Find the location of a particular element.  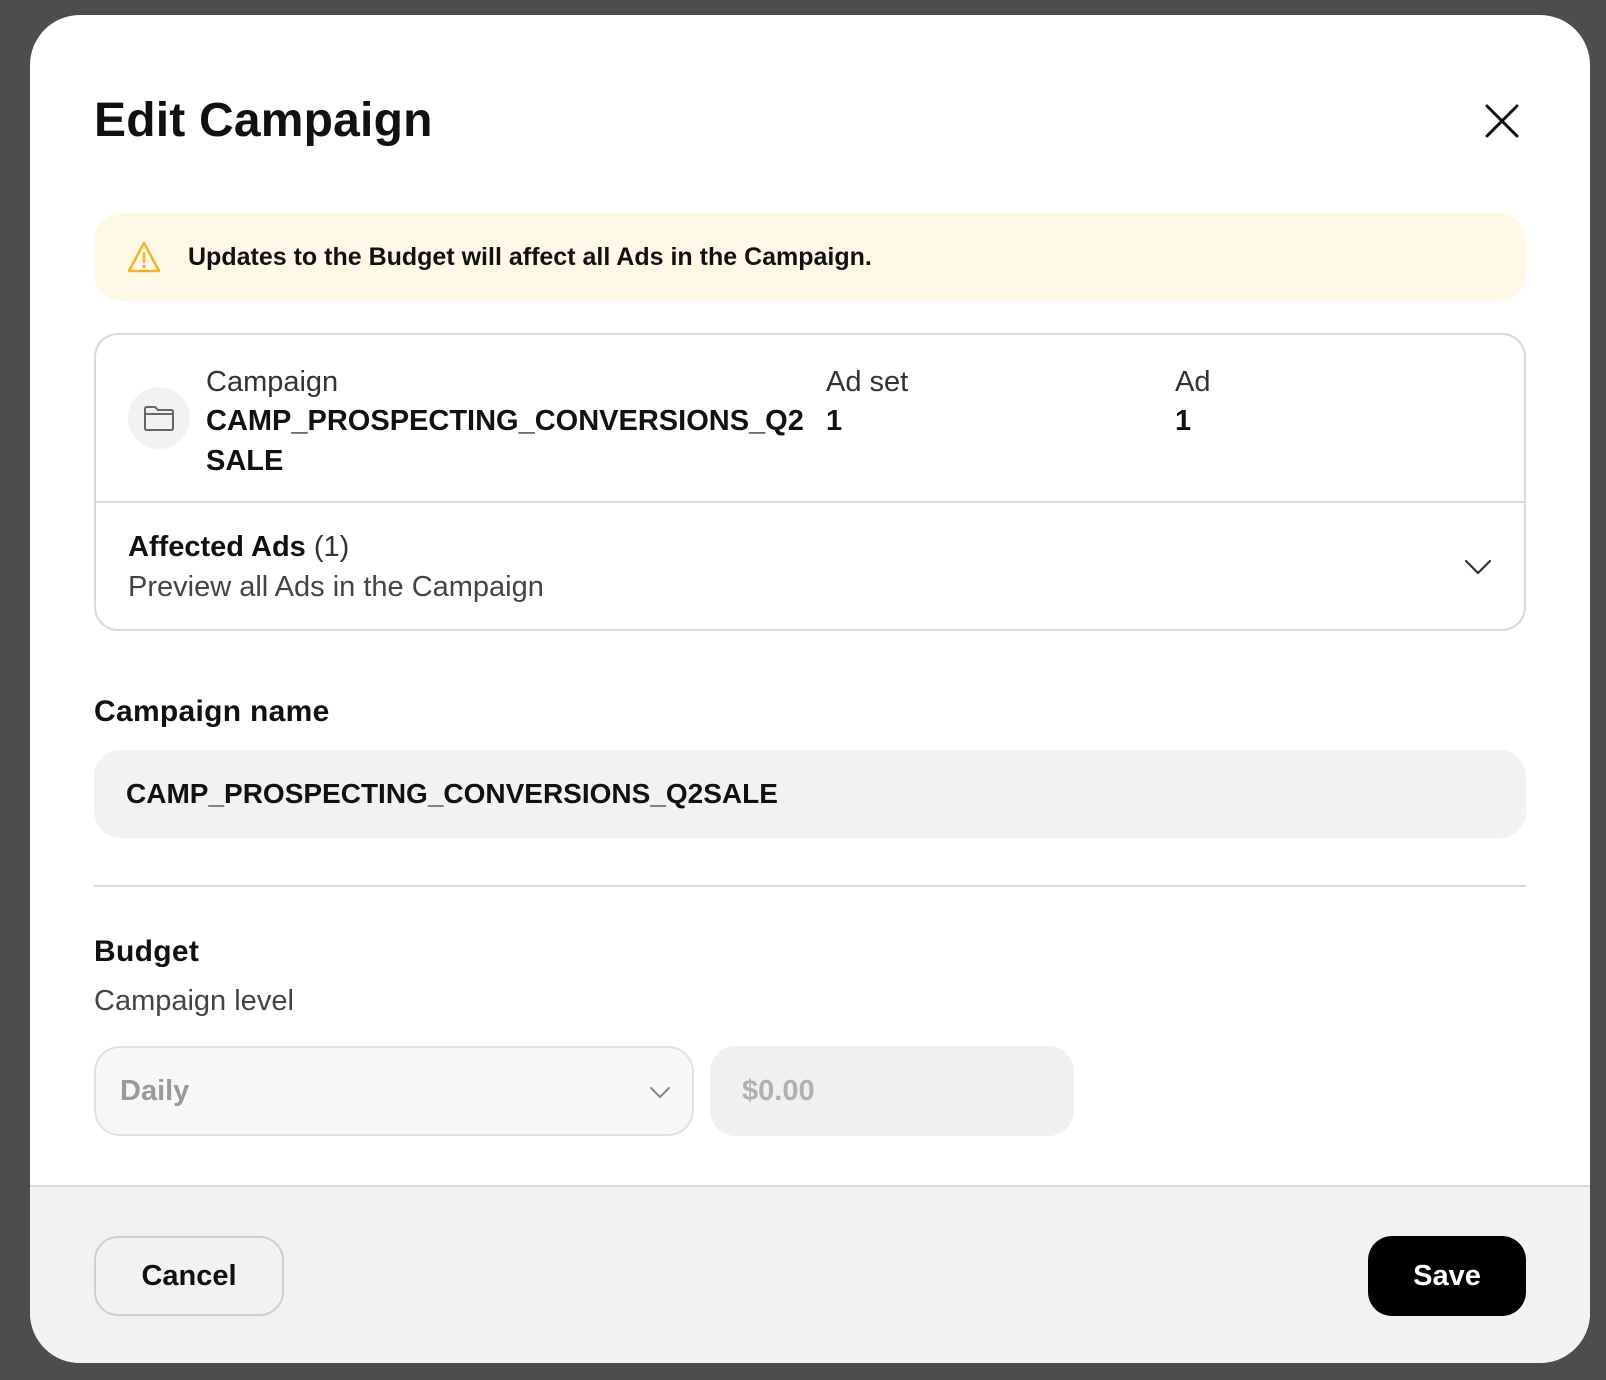

close-button is located at coordinates (1502, 121).